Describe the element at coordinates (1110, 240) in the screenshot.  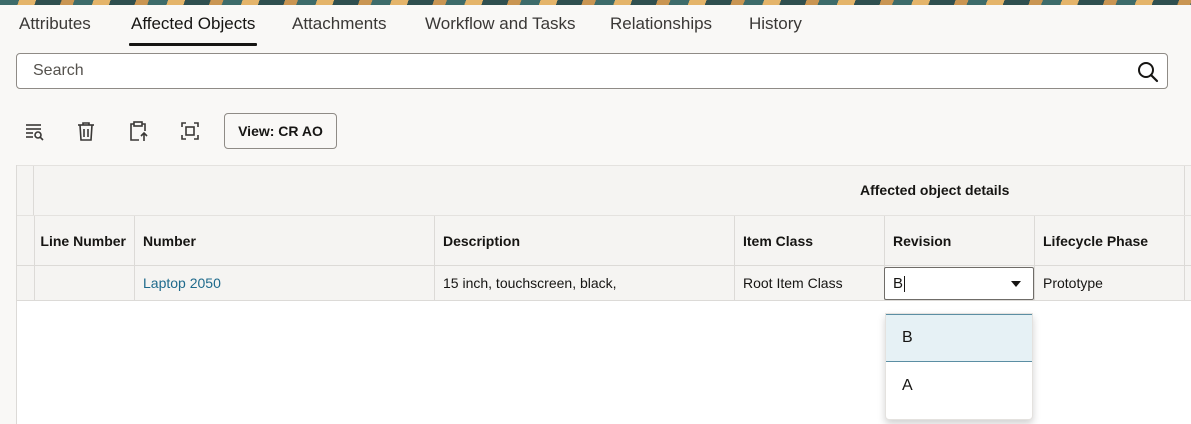
I see `col-header-lifecycle-phase: Lifecycle Phase` at that location.